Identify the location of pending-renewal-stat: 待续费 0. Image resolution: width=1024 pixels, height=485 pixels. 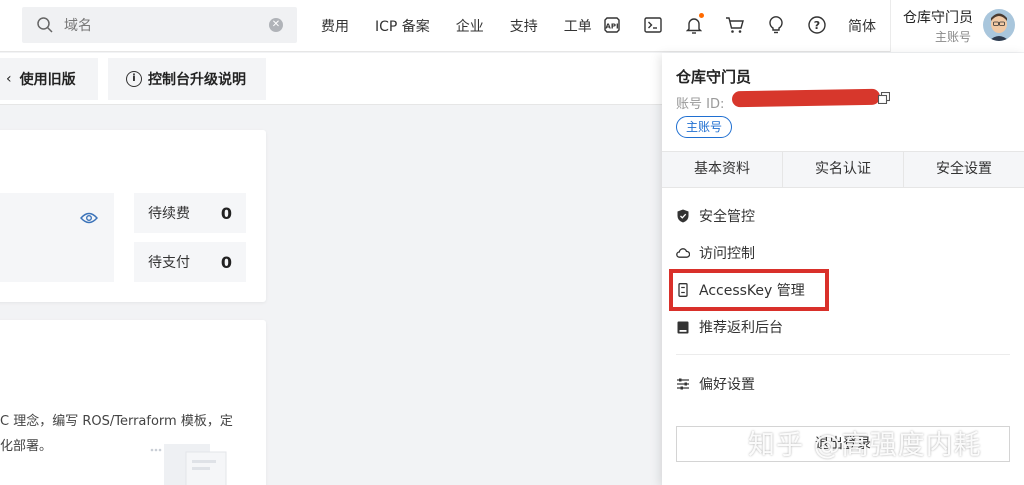
(190, 213).